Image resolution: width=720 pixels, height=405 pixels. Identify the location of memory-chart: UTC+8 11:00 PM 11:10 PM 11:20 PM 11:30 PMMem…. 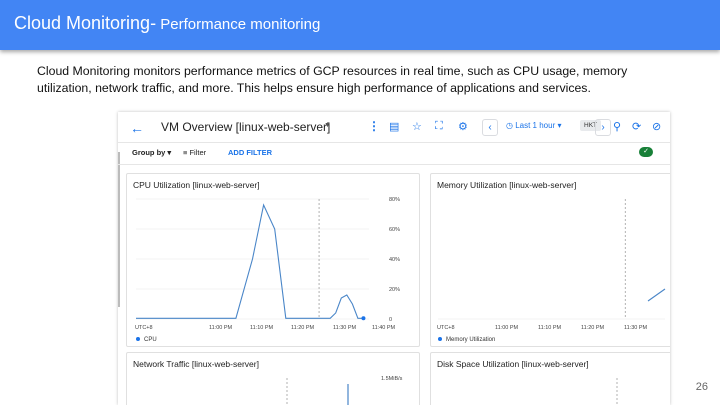
(550, 260).